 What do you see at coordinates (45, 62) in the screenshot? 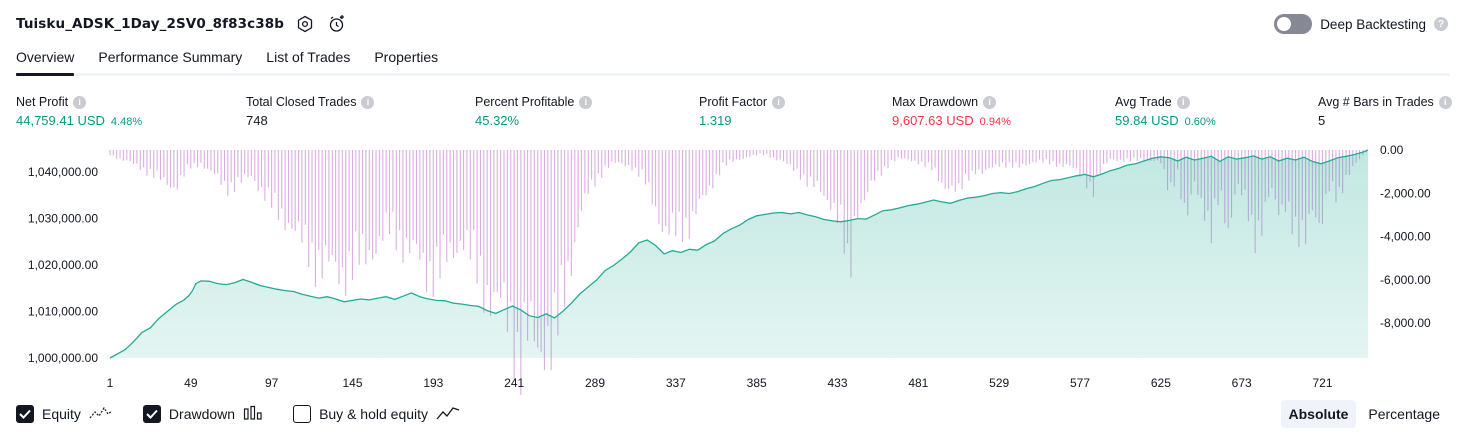
I see `tab-overview: Overview` at bounding box center [45, 62].